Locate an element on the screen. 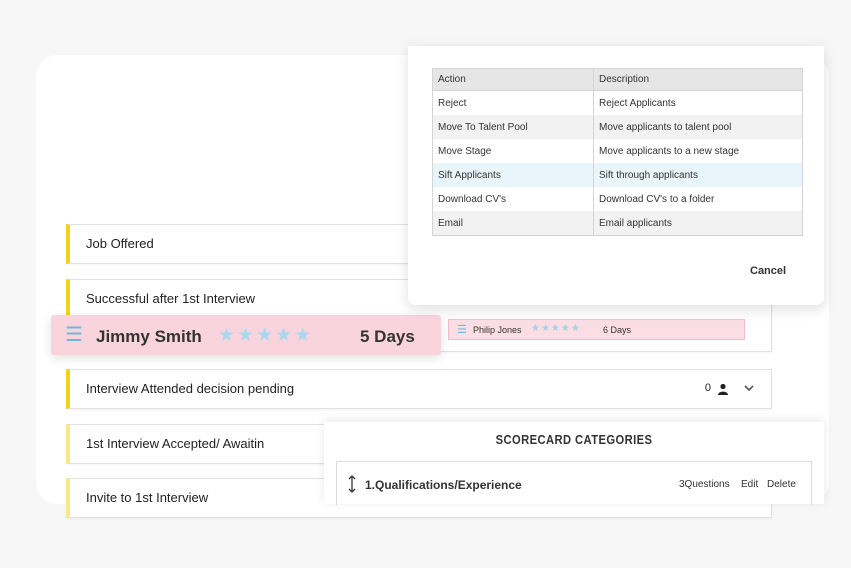 This screenshot has width=851, height=568. action-cell: Download CV's is located at coordinates (513, 199).